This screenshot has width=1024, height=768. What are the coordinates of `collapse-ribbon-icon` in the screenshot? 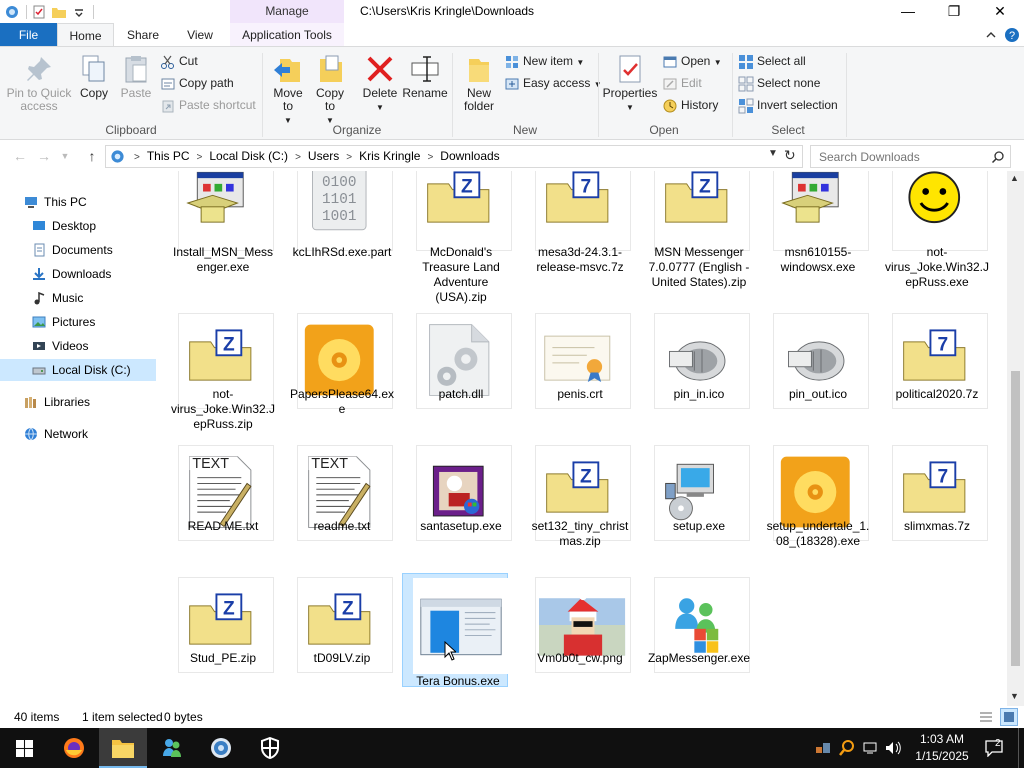 It's located at (991, 35).